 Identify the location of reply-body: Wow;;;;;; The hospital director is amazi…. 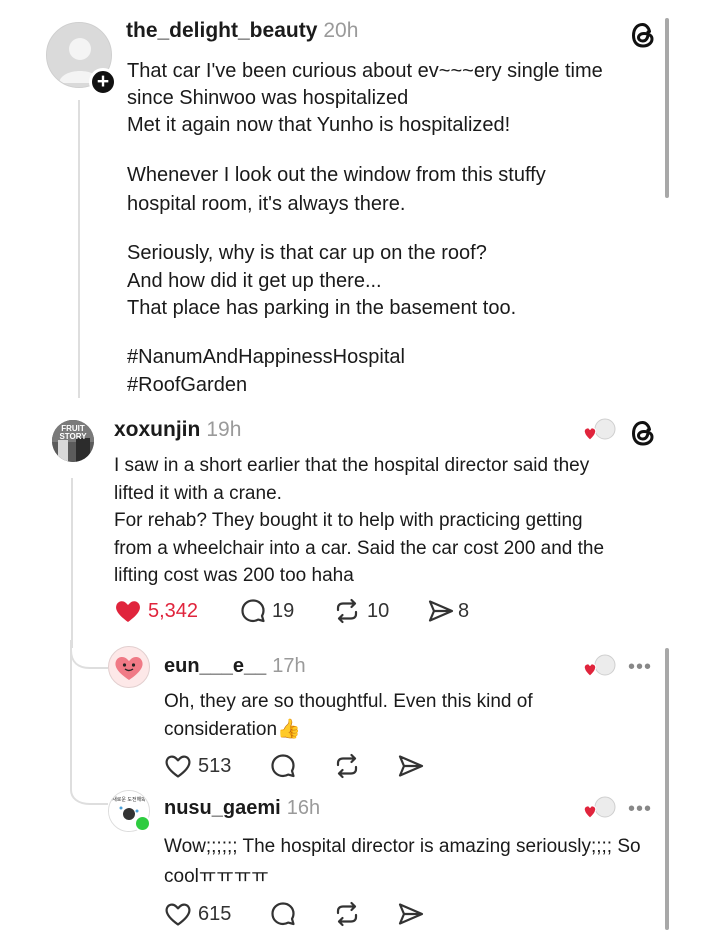
(402, 862).